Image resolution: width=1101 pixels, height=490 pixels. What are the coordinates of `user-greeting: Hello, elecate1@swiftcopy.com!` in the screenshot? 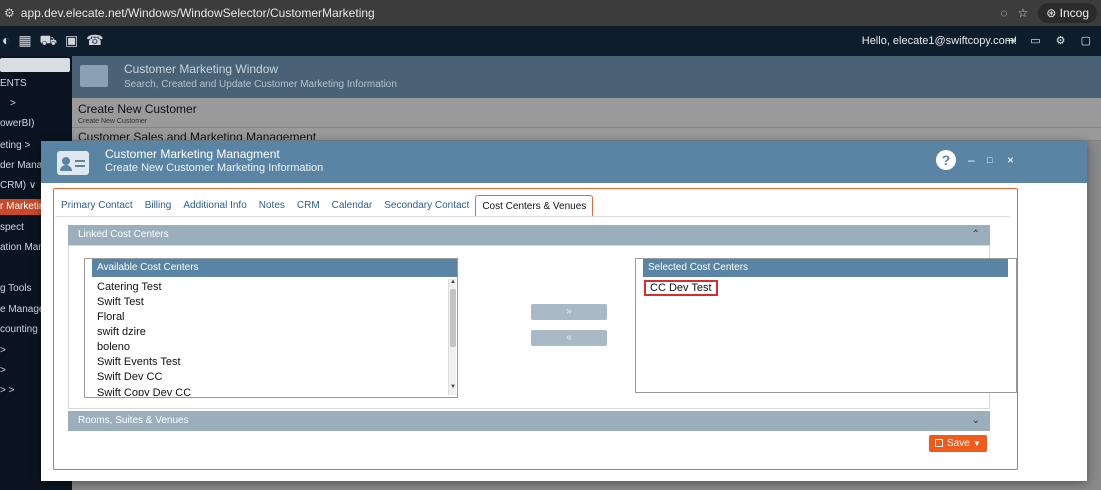 It's located at (939, 41).